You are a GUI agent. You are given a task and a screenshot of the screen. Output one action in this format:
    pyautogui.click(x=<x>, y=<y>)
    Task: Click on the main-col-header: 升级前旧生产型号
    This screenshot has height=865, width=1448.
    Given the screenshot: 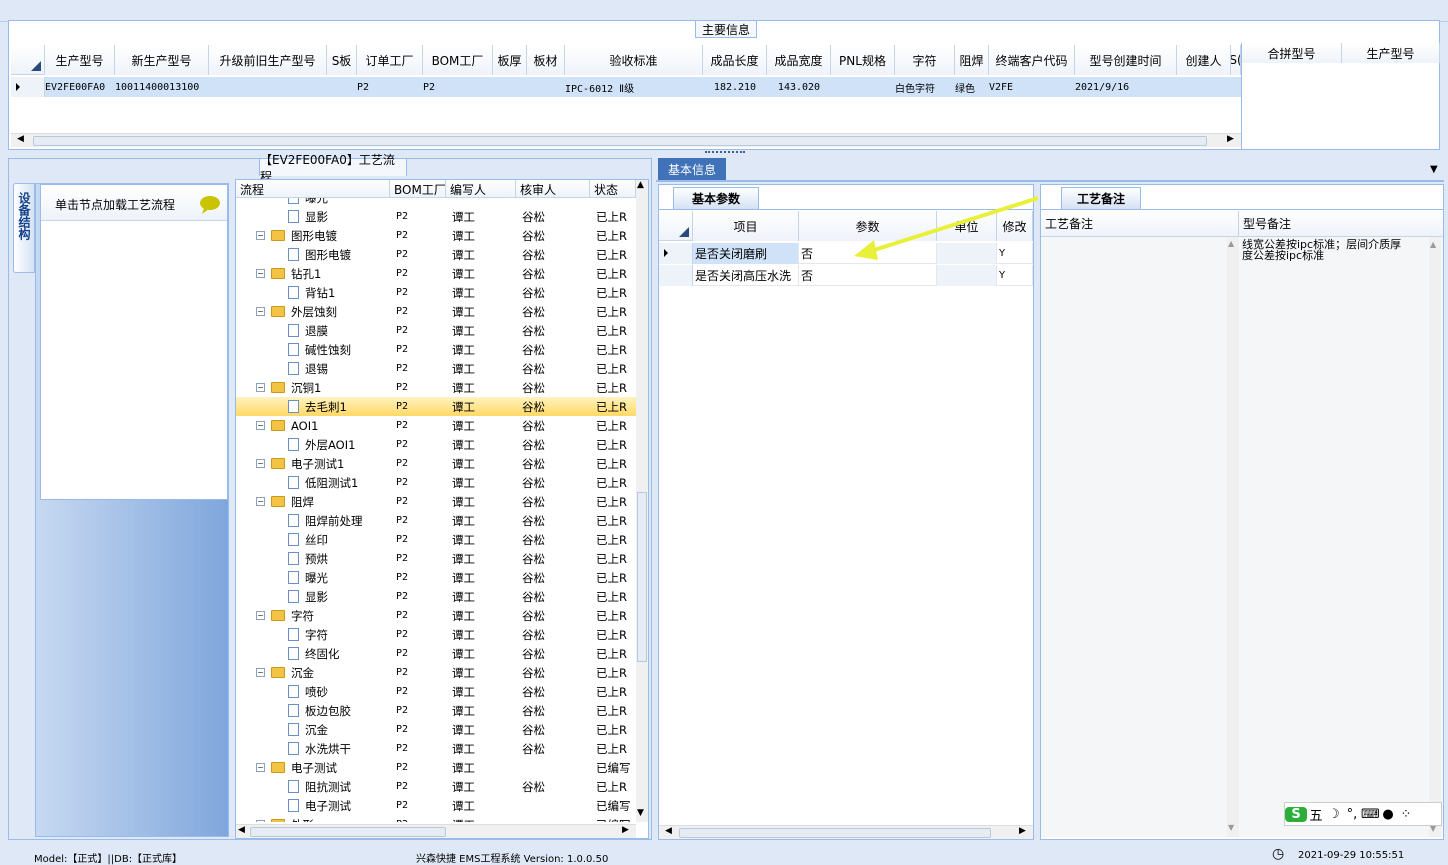 What is the action you would take?
    pyautogui.click(x=268, y=60)
    